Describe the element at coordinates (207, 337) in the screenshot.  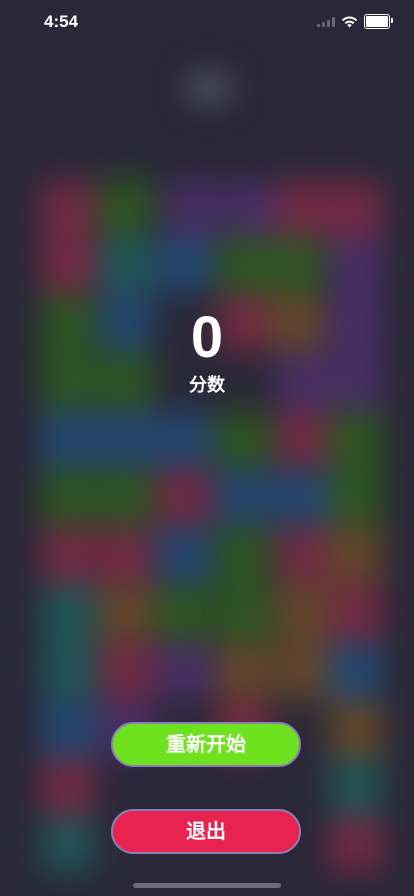
I see `score-value: 0` at that location.